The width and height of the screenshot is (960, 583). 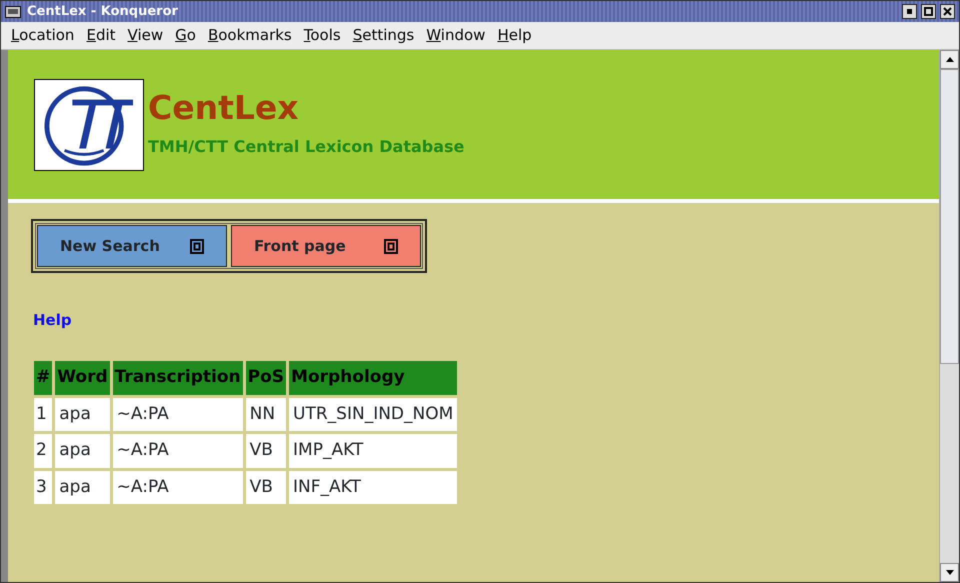 I want to click on column-header: Morphology, so click(x=373, y=377).